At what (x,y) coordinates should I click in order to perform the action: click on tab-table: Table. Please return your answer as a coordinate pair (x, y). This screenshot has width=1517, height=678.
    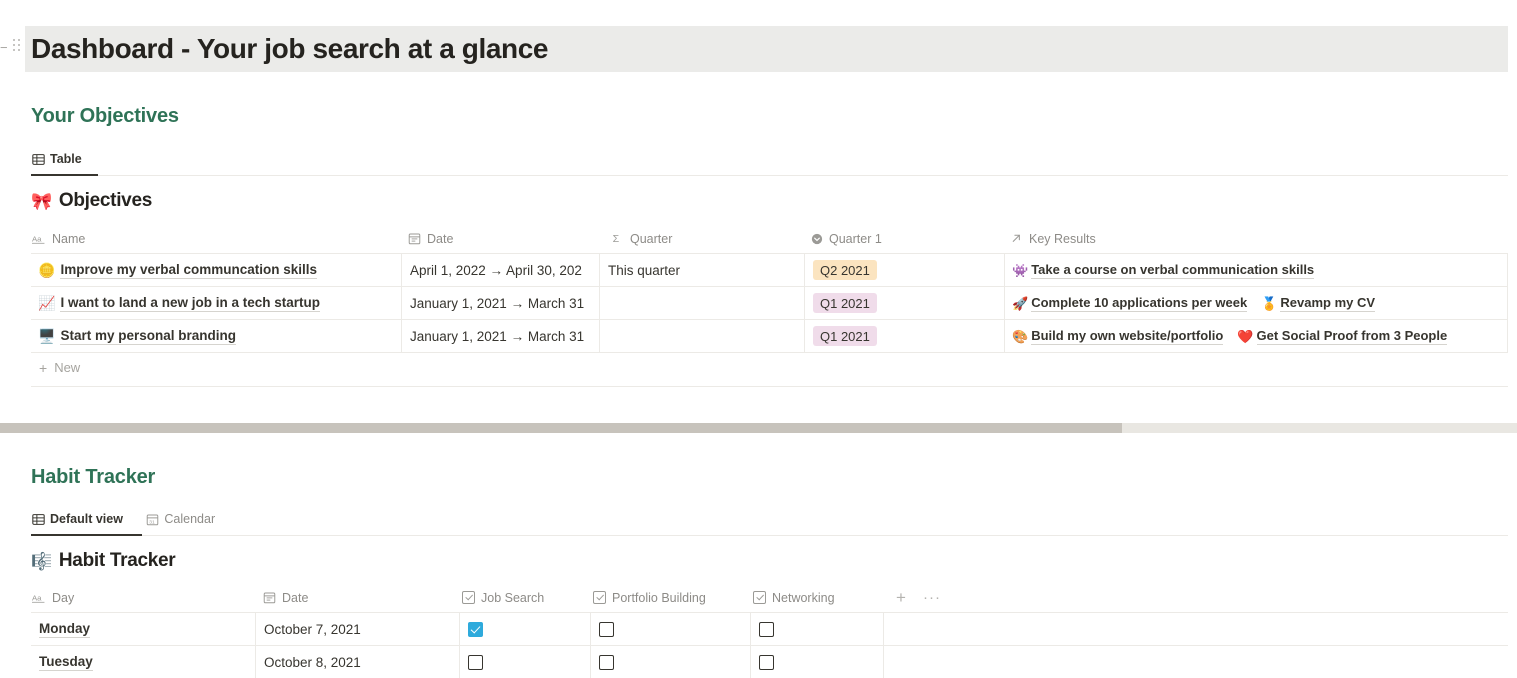
    Looking at the image, I should click on (58, 159).